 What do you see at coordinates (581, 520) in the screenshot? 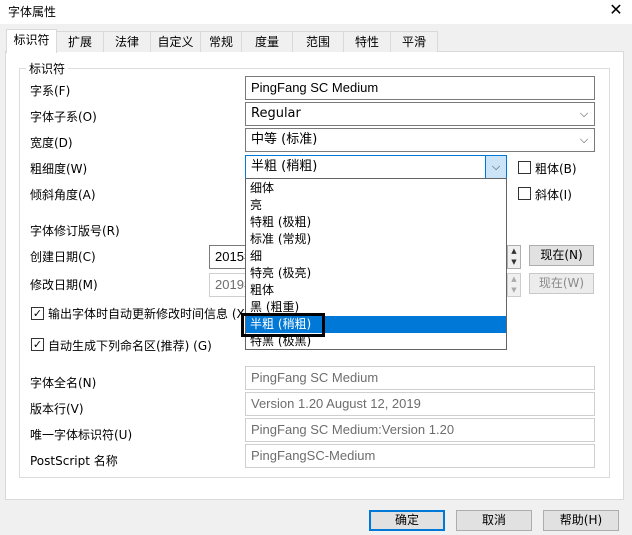
I see `help-button: 帮助(H)` at bounding box center [581, 520].